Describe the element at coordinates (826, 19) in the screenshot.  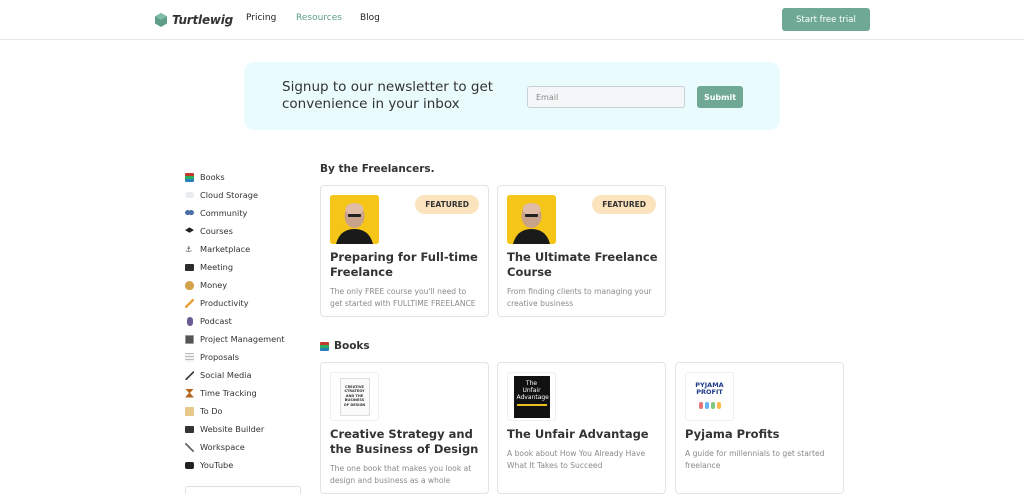
I see `start-free-trial-button: Start free trial` at that location.